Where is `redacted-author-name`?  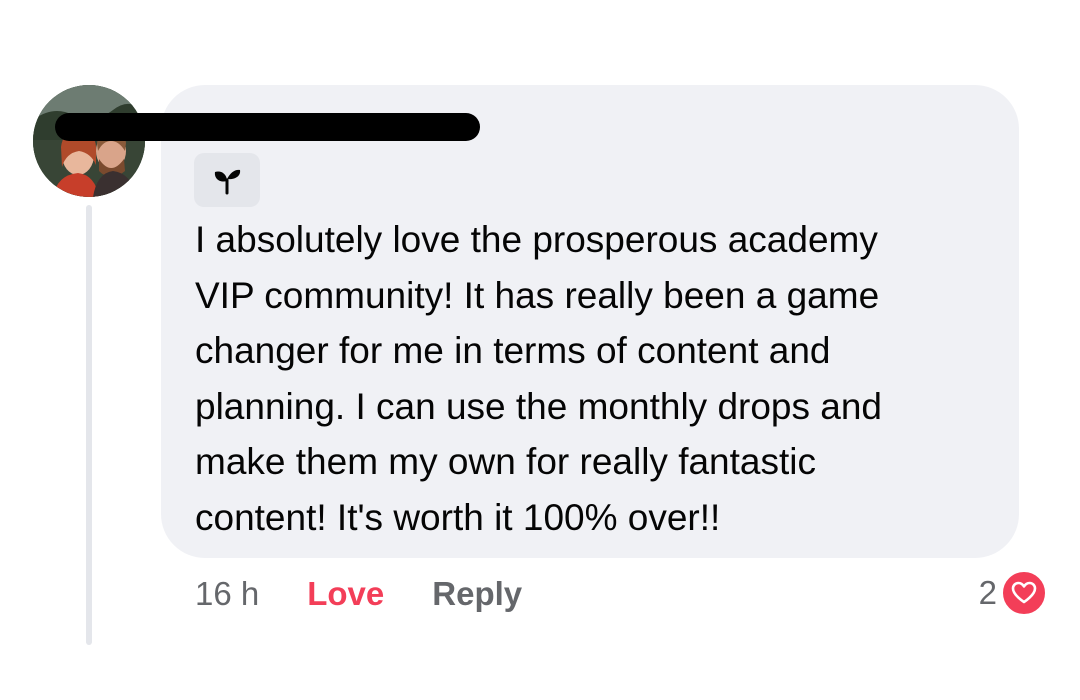
redacted-author-name is located at coordinates (267, 127).